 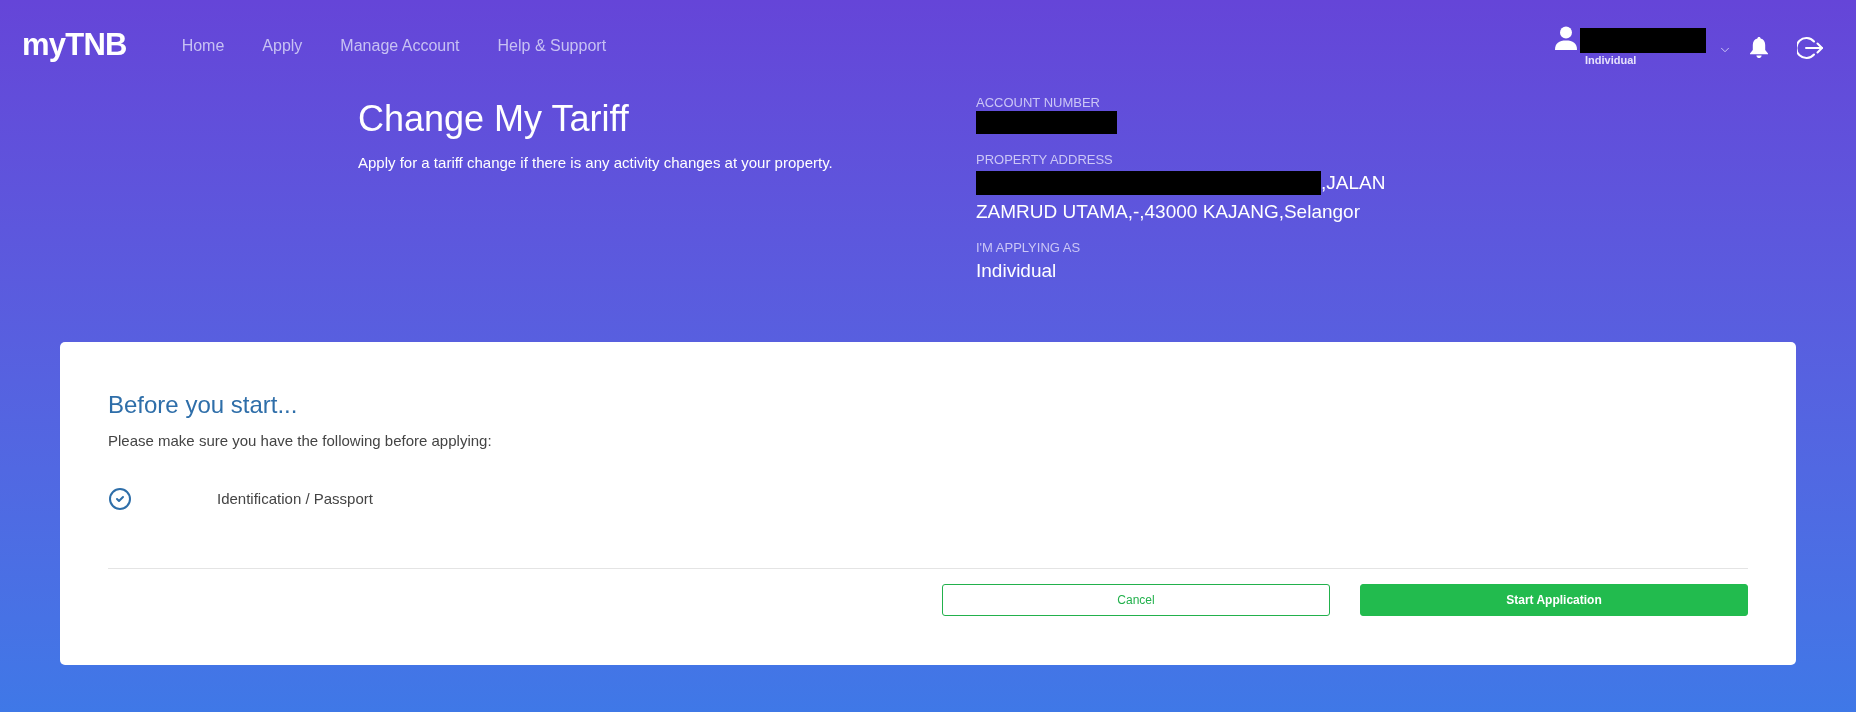 I want to click on address-text: ZAMRUD UTAMA,-,43000 KAJANG,Selangor, so click(x=1168, y=212).